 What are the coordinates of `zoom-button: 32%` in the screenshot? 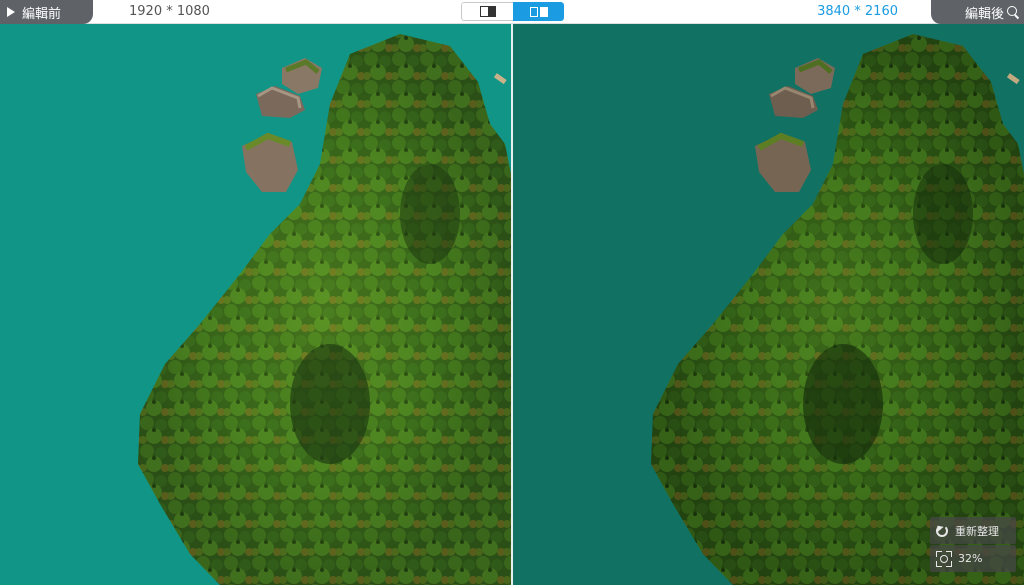 It's located at (973, 558).